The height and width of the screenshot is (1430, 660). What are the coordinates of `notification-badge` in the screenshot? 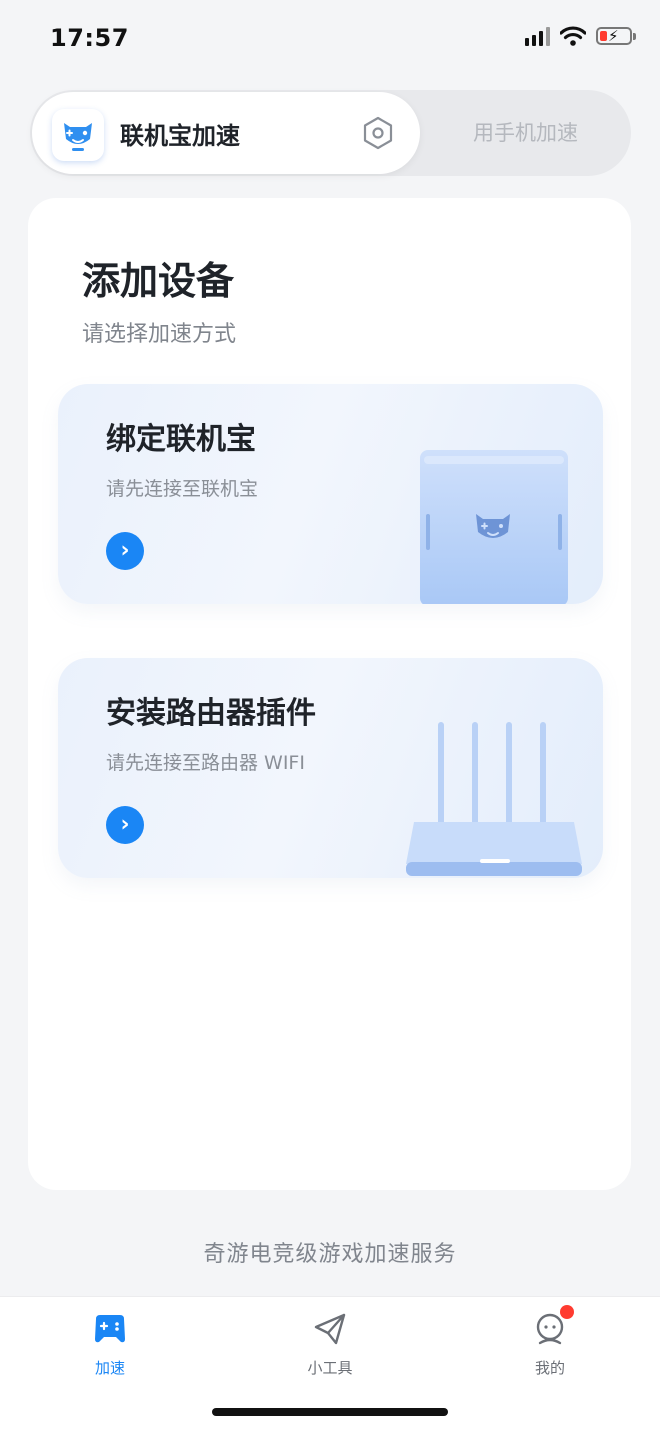 It's located at (567, 1312).